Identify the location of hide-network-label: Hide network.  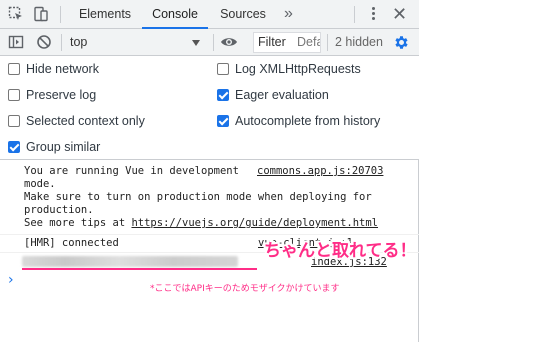
(62, 69).